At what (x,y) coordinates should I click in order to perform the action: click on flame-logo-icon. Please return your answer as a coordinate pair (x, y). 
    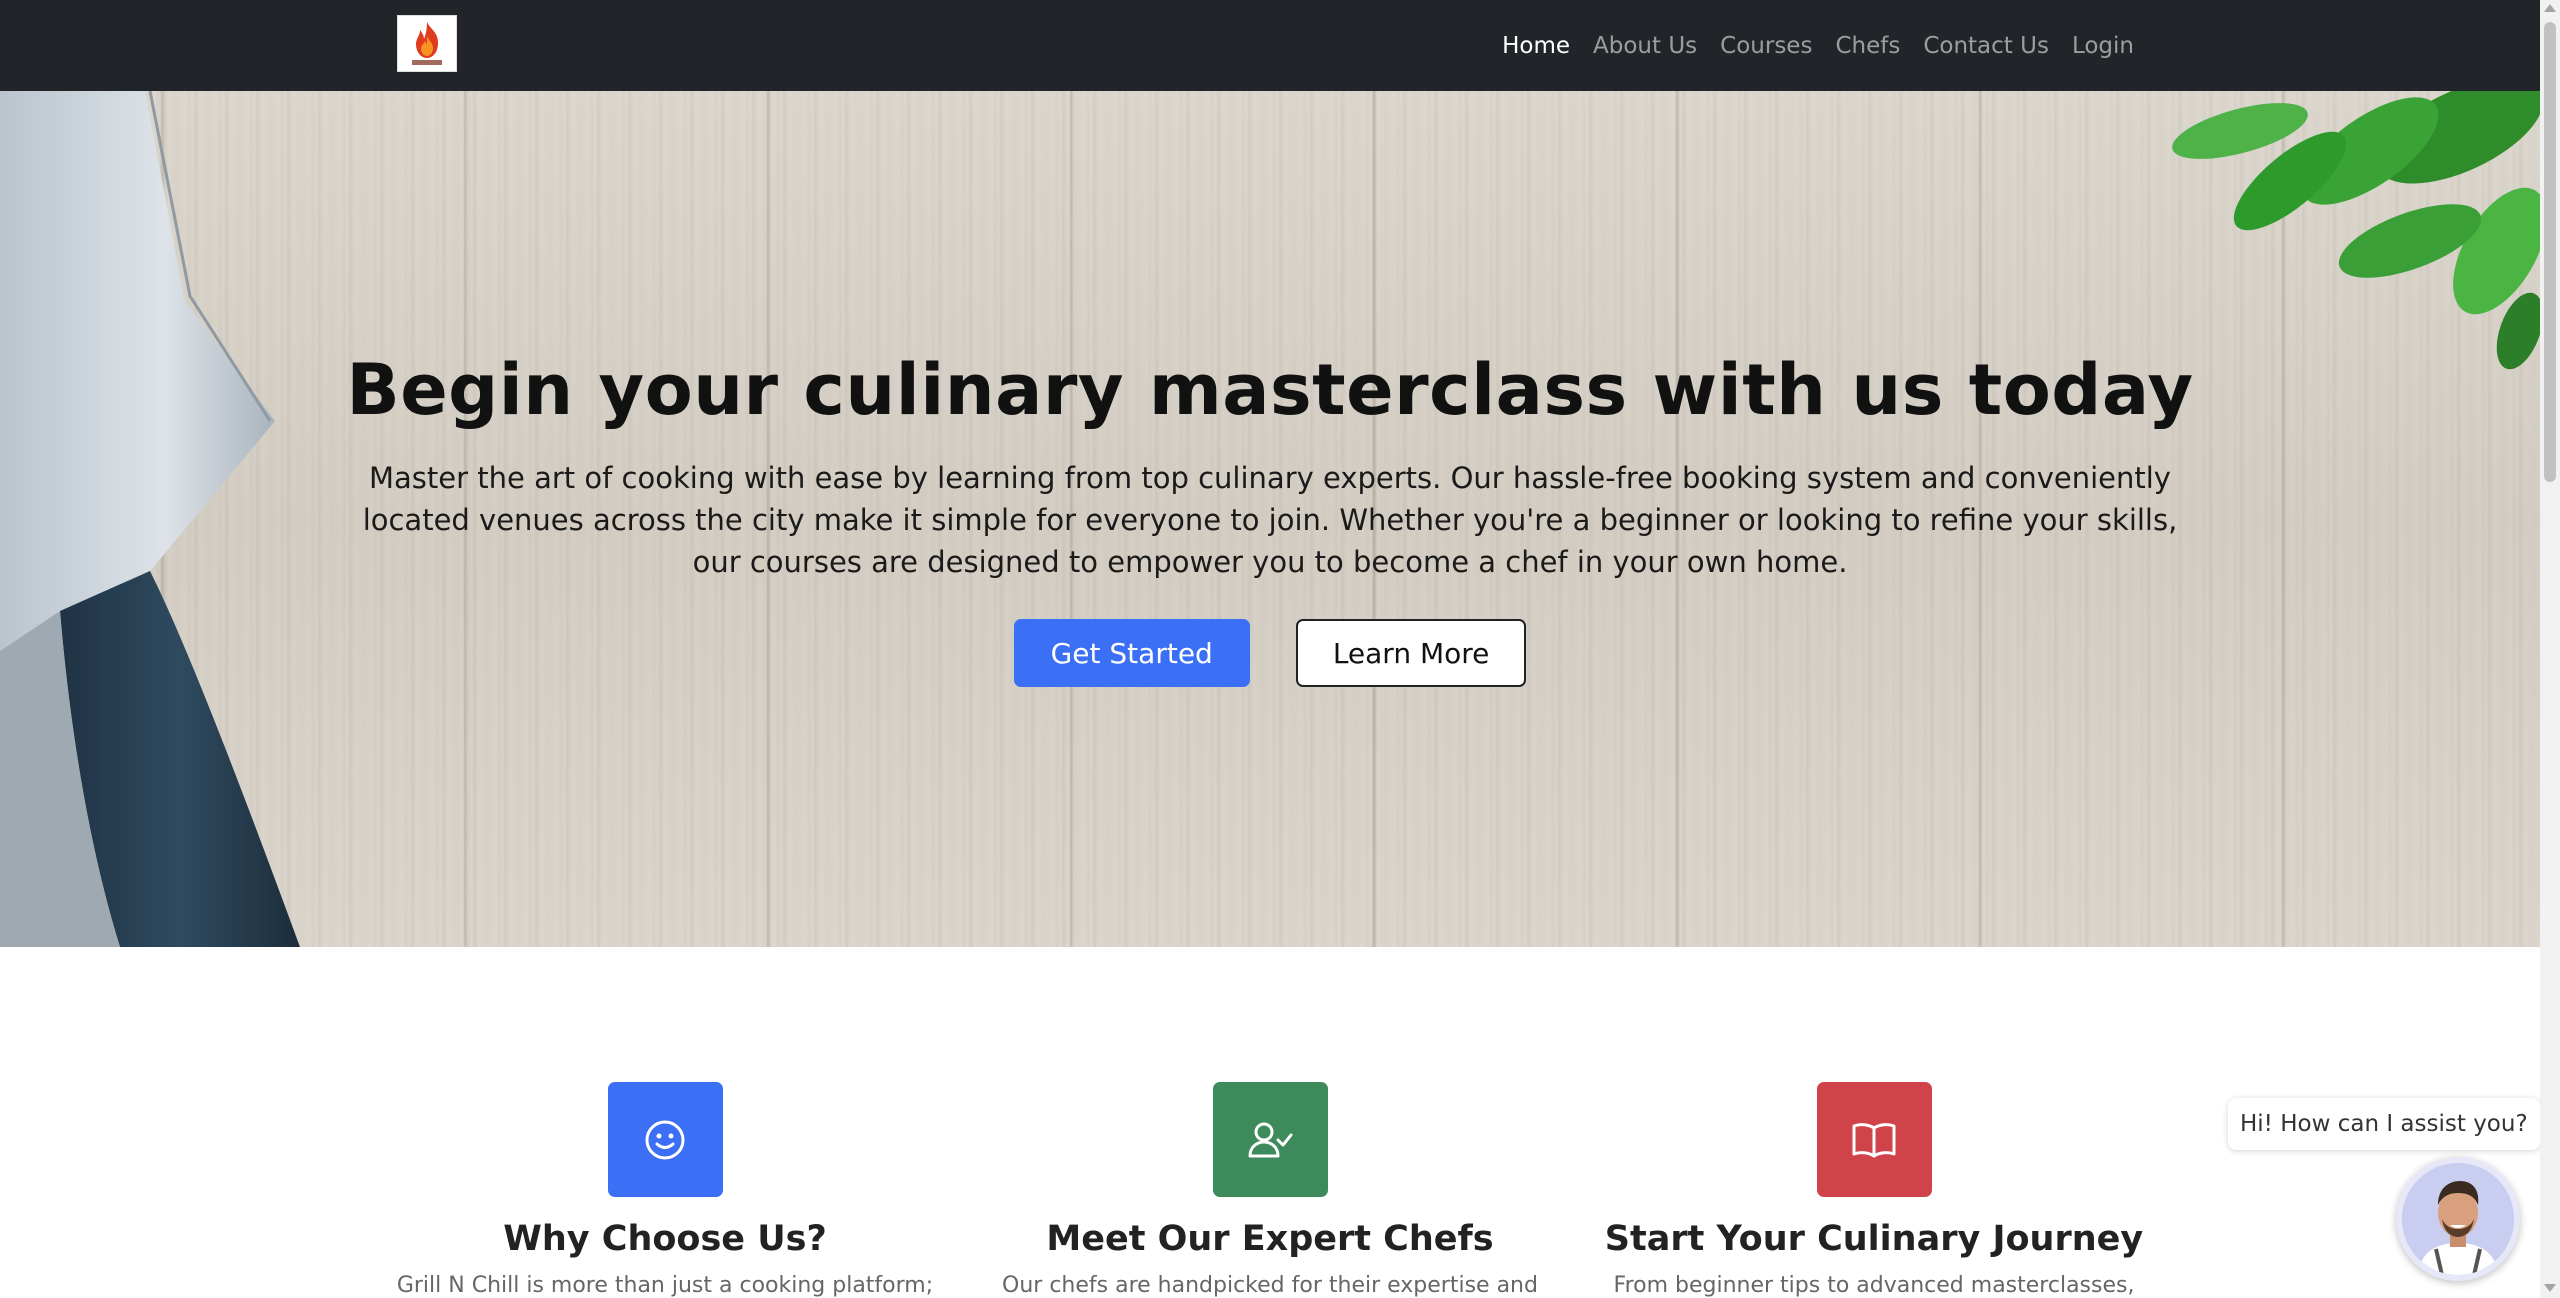
    Looking at the image, I should click on (427, 43).